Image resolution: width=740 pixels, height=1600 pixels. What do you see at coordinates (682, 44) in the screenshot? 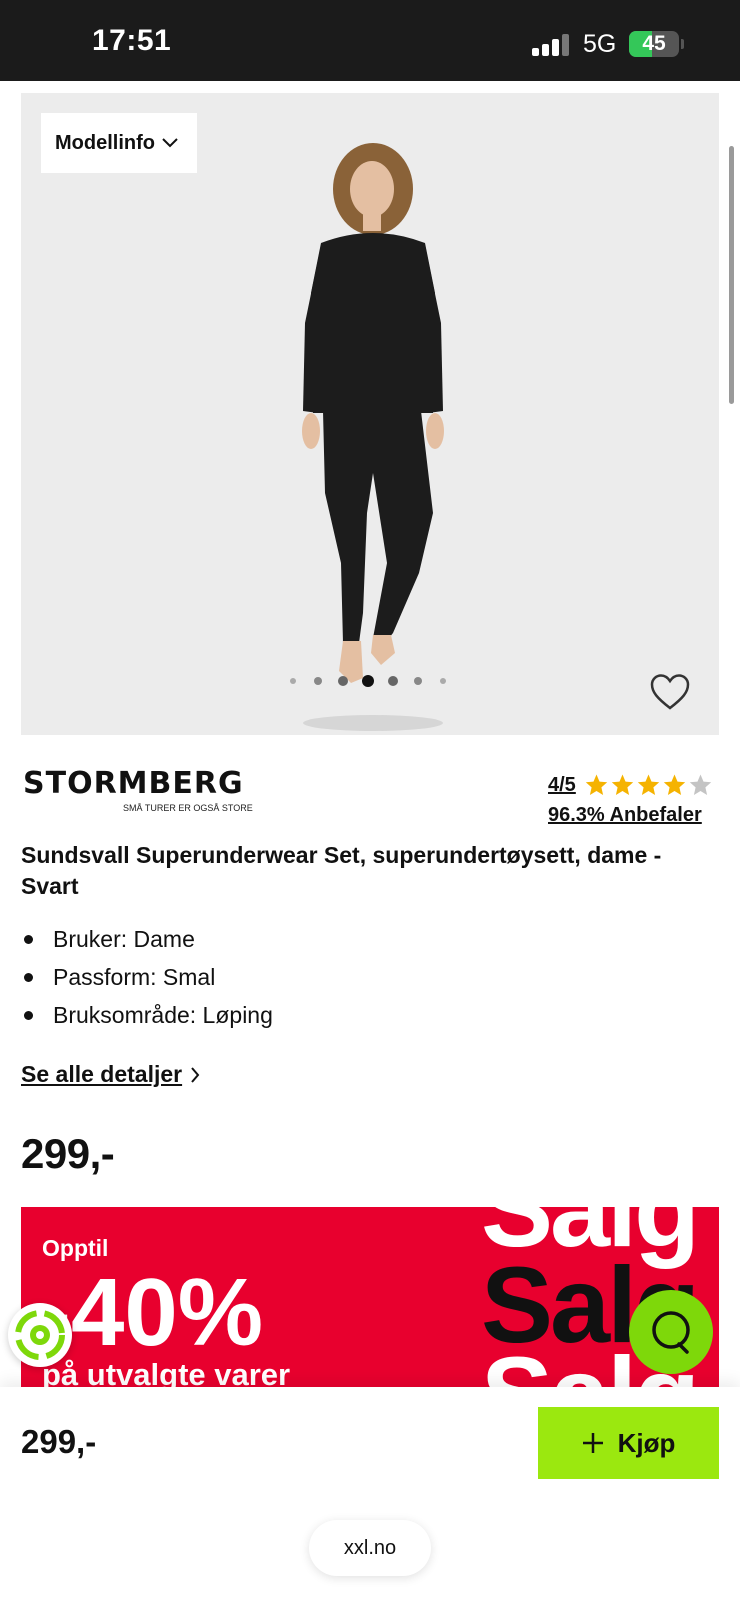
I see `battery-tip` at bounding box center [682, 44].